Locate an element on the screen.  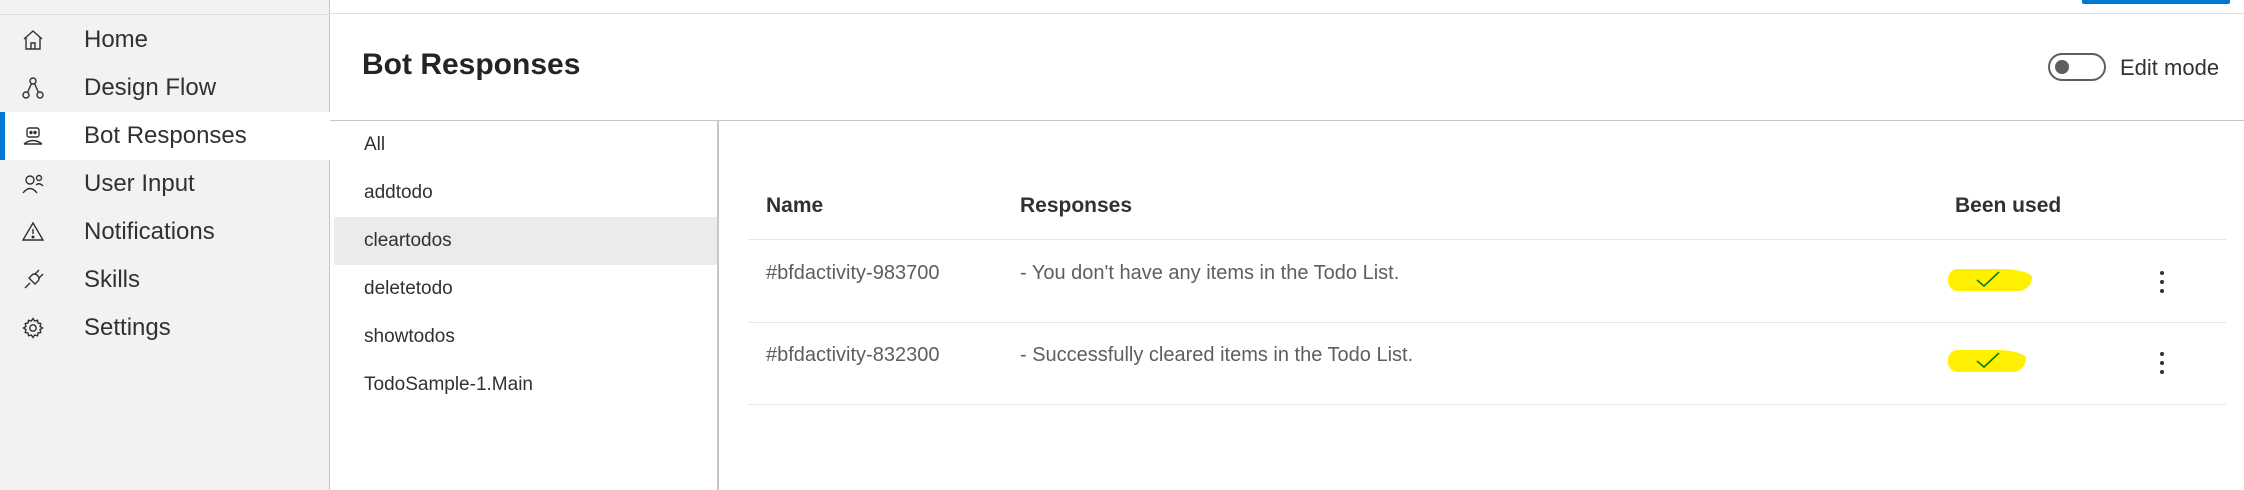
nav-item-settings: Settings is located at coordinates (165, 328).